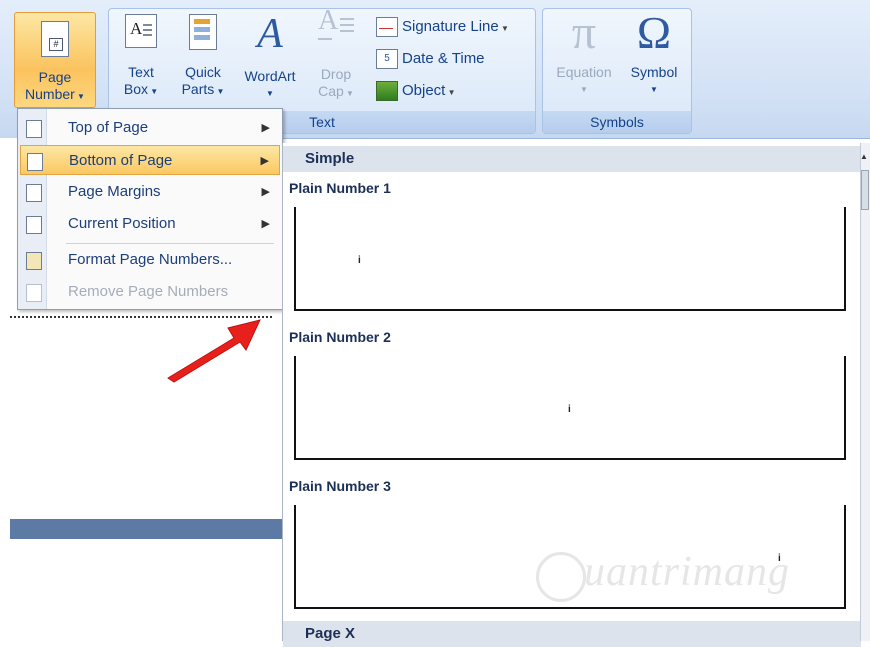 The width and height of the screenshot is (870, 647). Describe the element at coordinates (387, 27) in the screenshot. I see `signature-line-icon` at that location.